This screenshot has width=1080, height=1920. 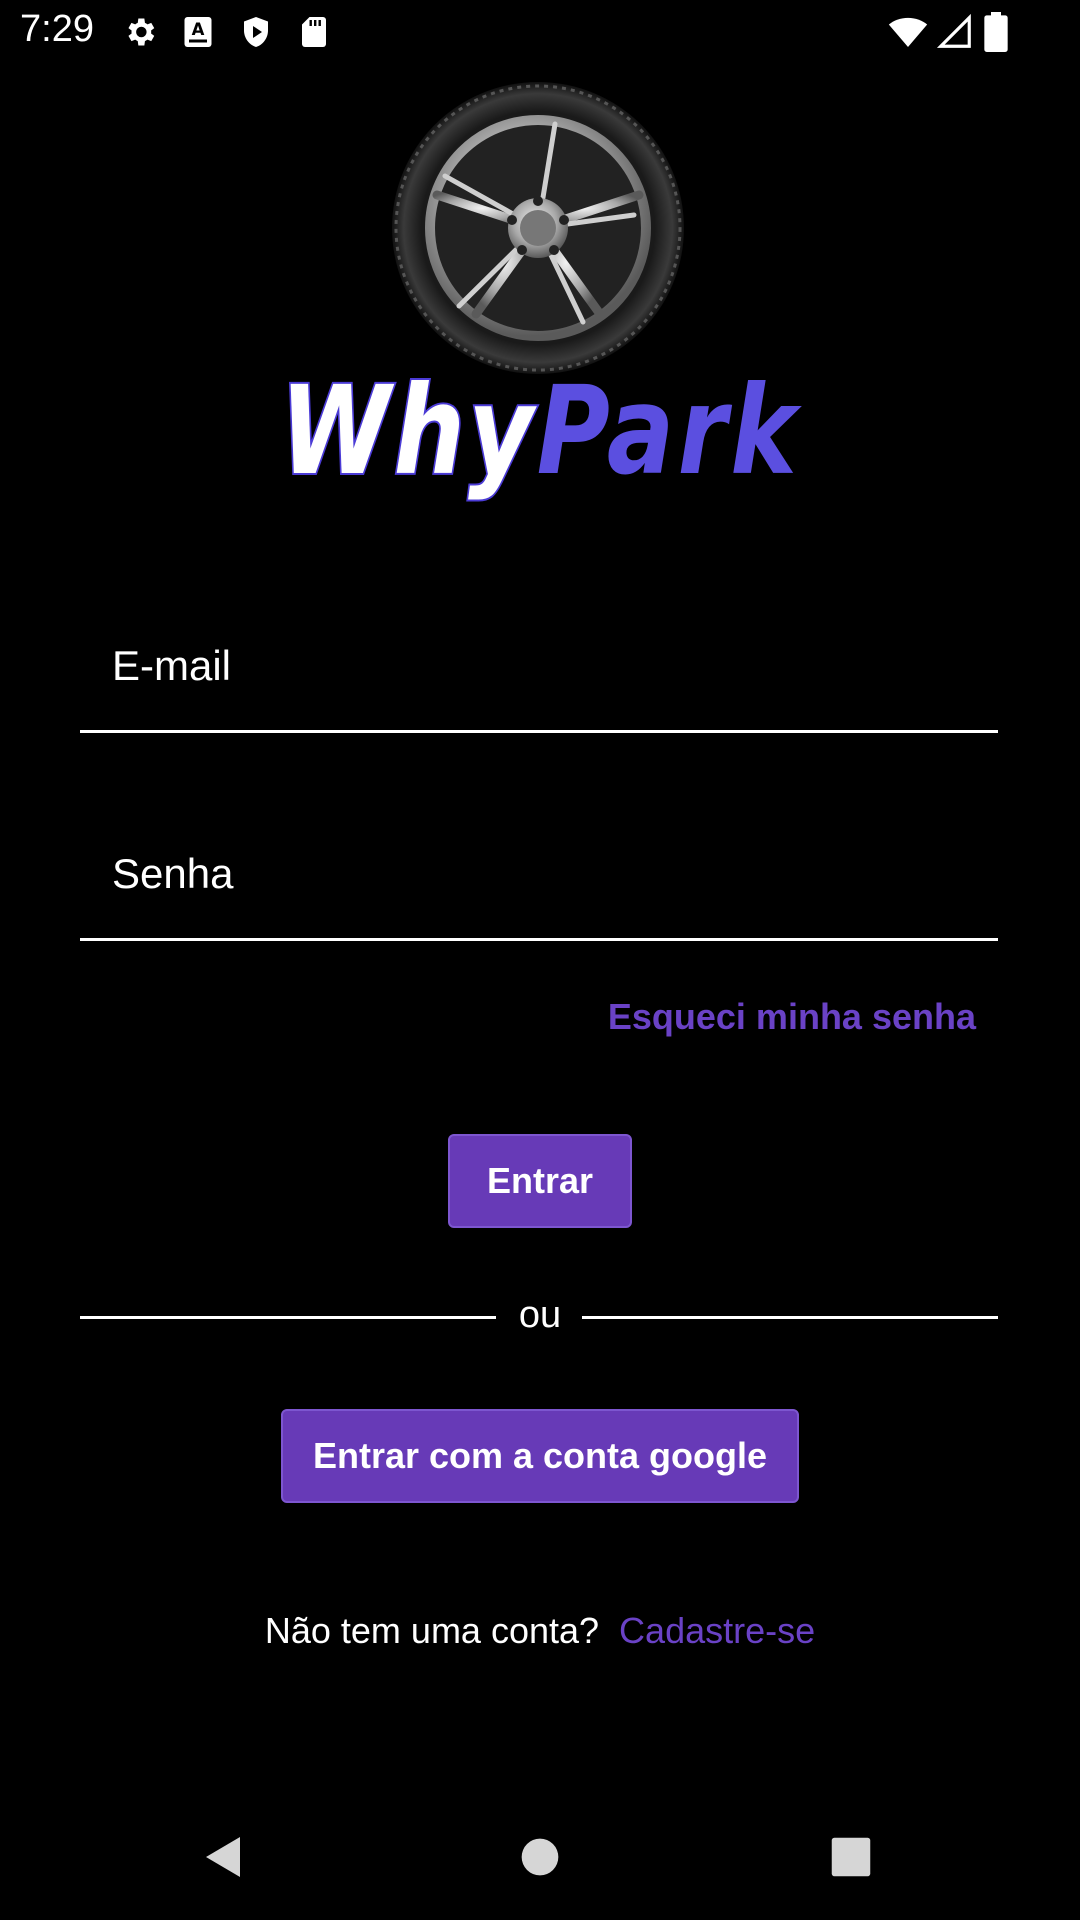 I want to click on home-icon, so click(x=540, y=1857).